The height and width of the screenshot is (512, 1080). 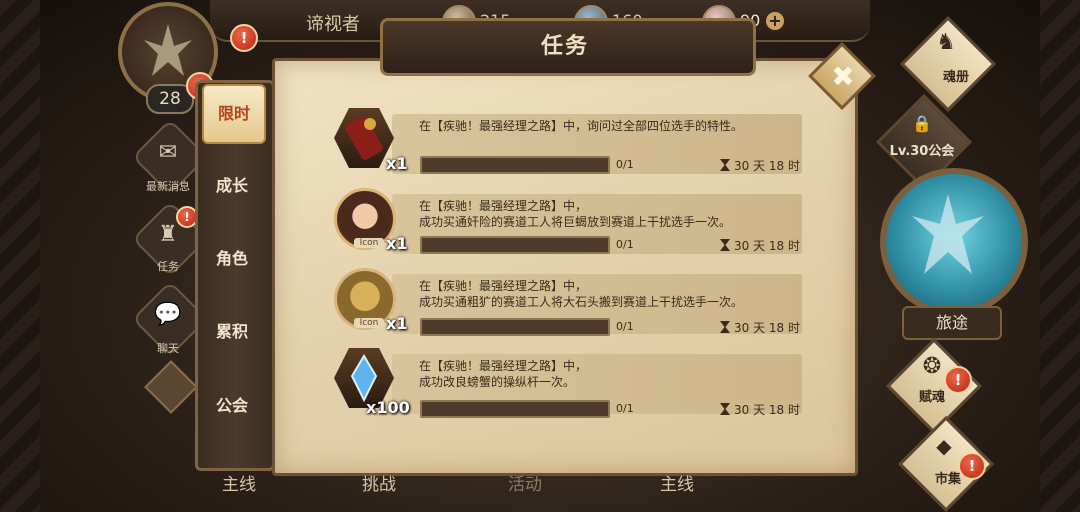 I want to click on quest-icon: ♜, so click(x=168, y=234).